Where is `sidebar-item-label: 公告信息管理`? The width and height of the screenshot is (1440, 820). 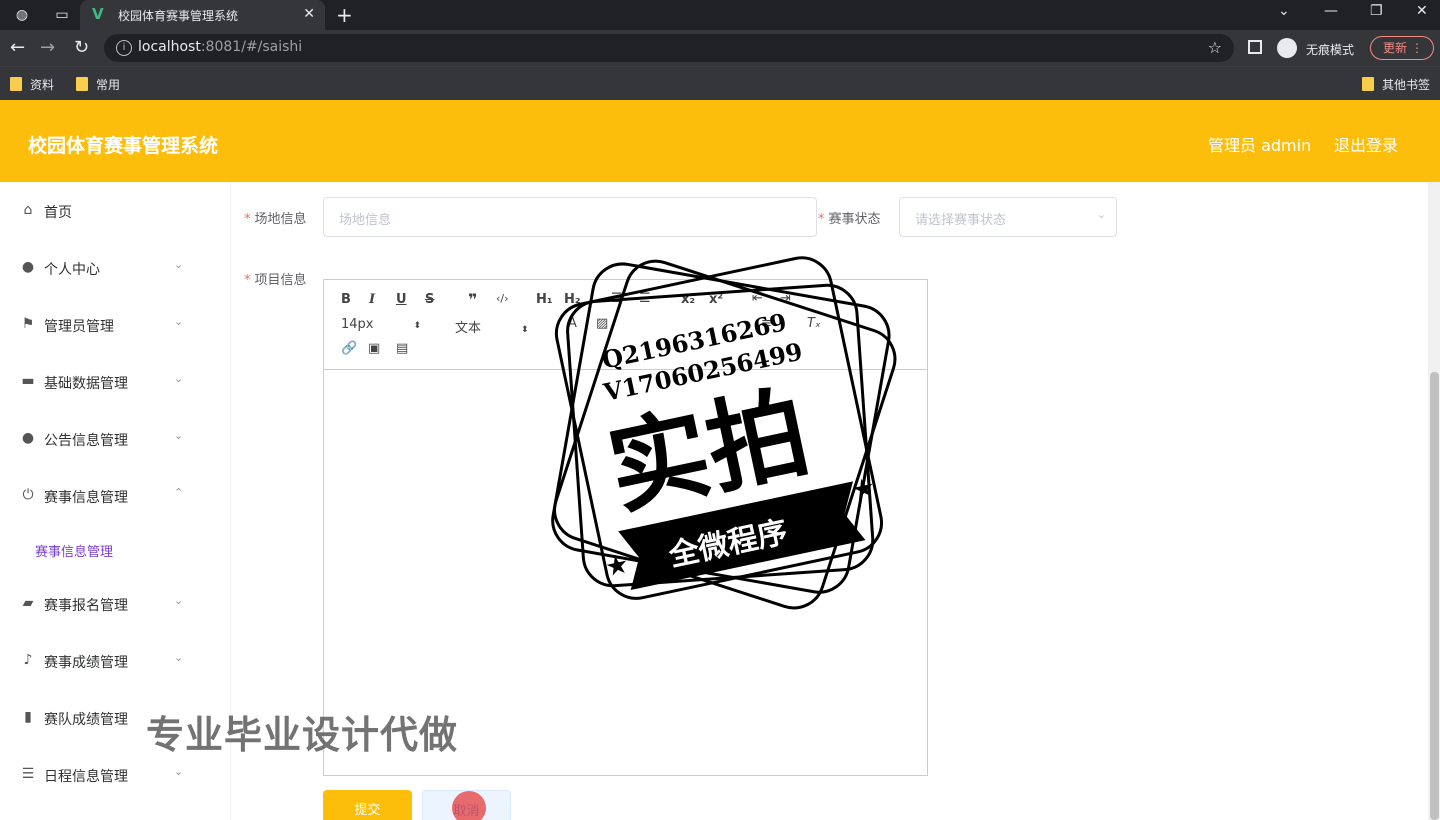 sidebar-item-label: 公告信息管理 is located at coordinates (86, 441).